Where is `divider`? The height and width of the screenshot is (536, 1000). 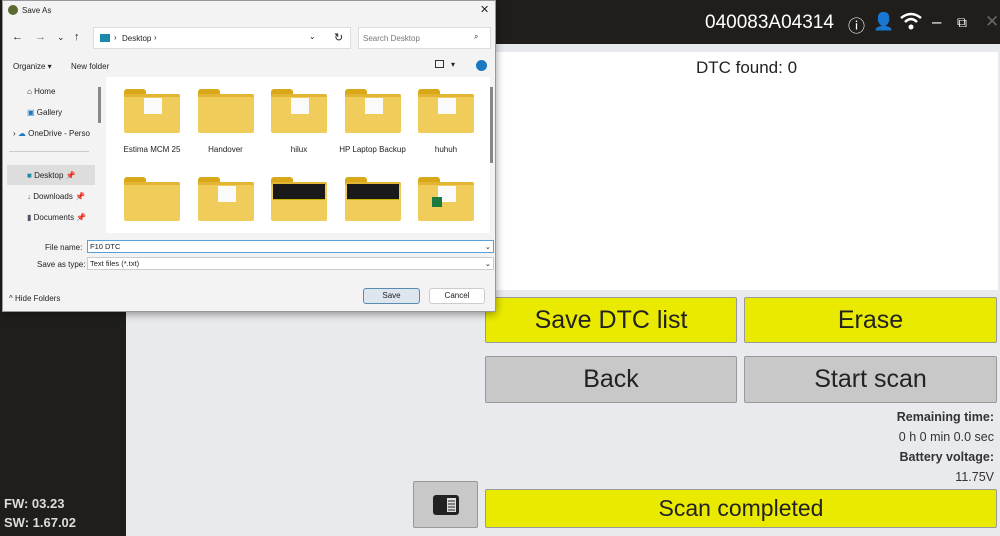
divider is located at coordinates (49, 151).